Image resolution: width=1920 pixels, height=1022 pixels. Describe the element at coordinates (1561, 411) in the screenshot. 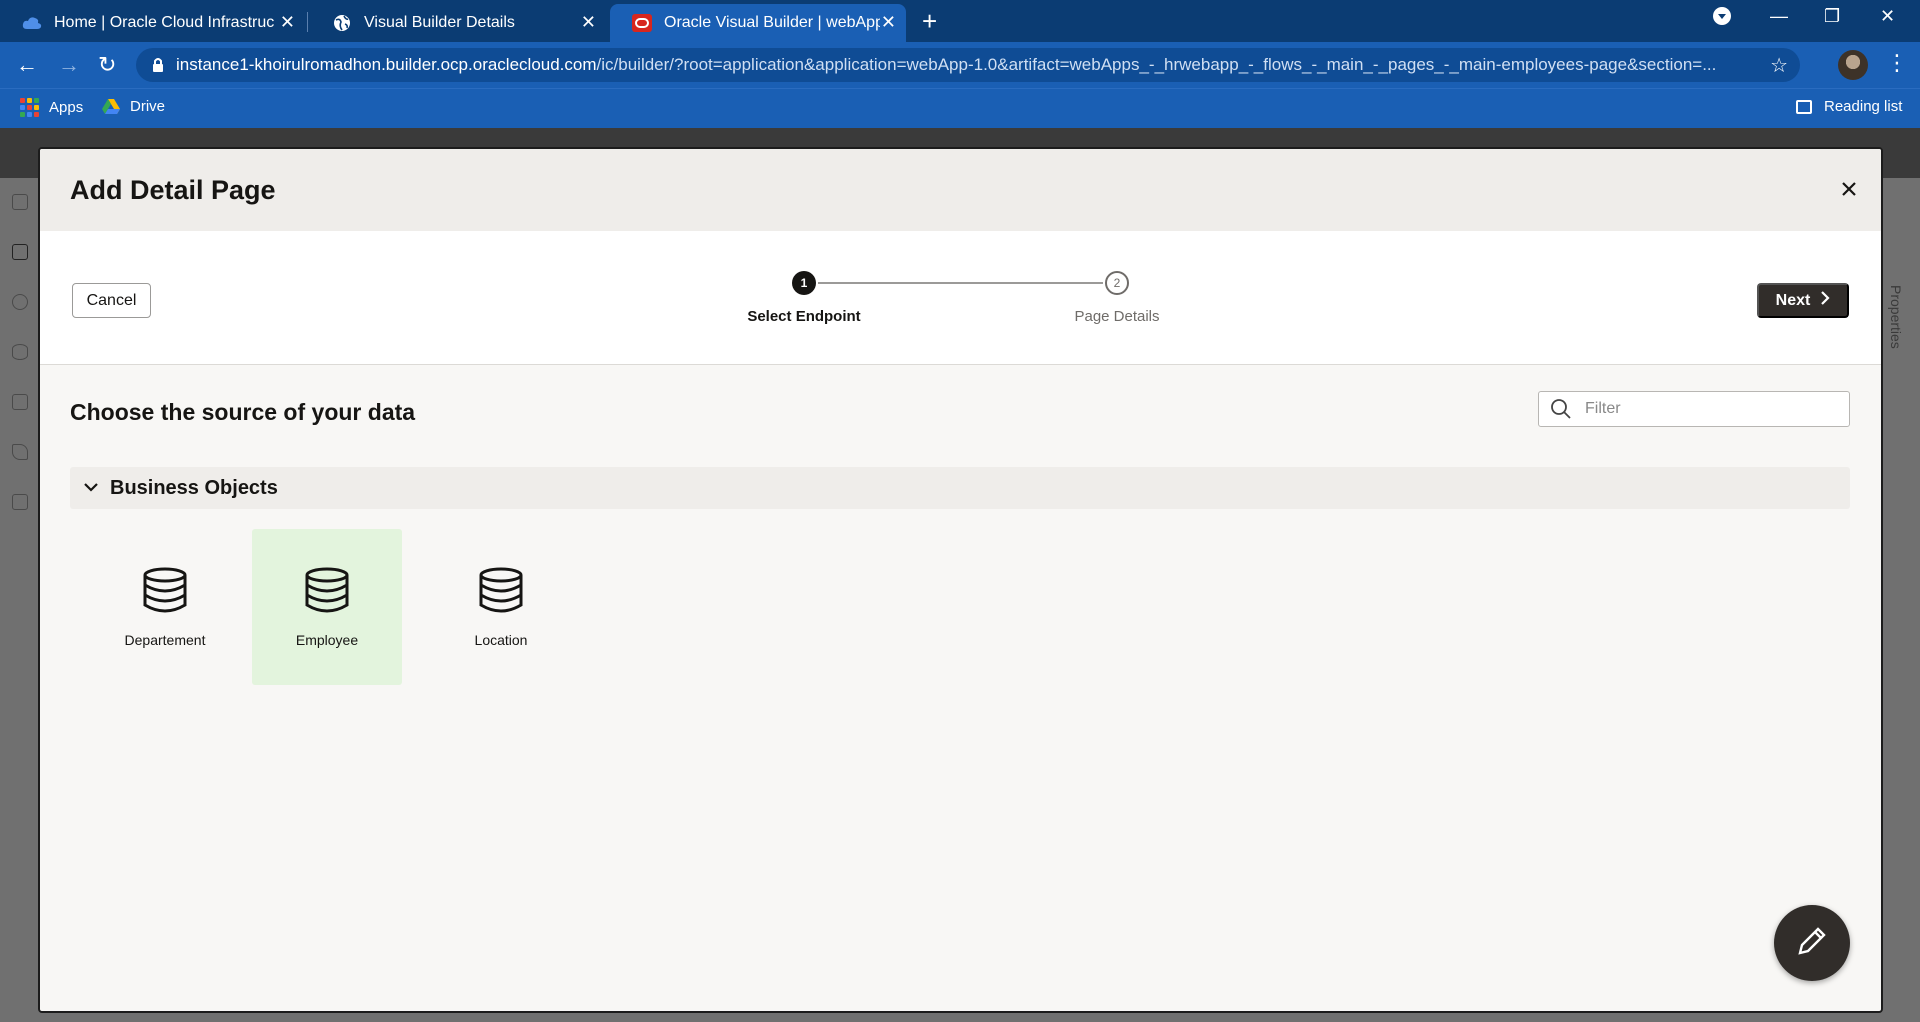

I see `search-icon` at that location.